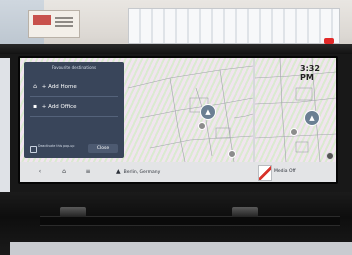 This screenshot has height=255, width=352. What do you see at coordinates (178, 172) in the screenshot?
I see `bottom-navigation-bar: ‹ ⌂ ≡ ▲ Berlin, Germany Media Off` at bounding box center [178, 172].